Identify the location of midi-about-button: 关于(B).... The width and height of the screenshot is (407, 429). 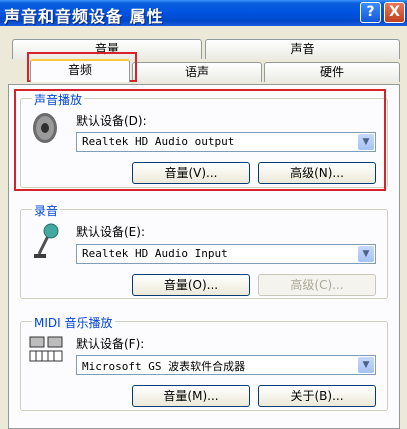
(317, 396).